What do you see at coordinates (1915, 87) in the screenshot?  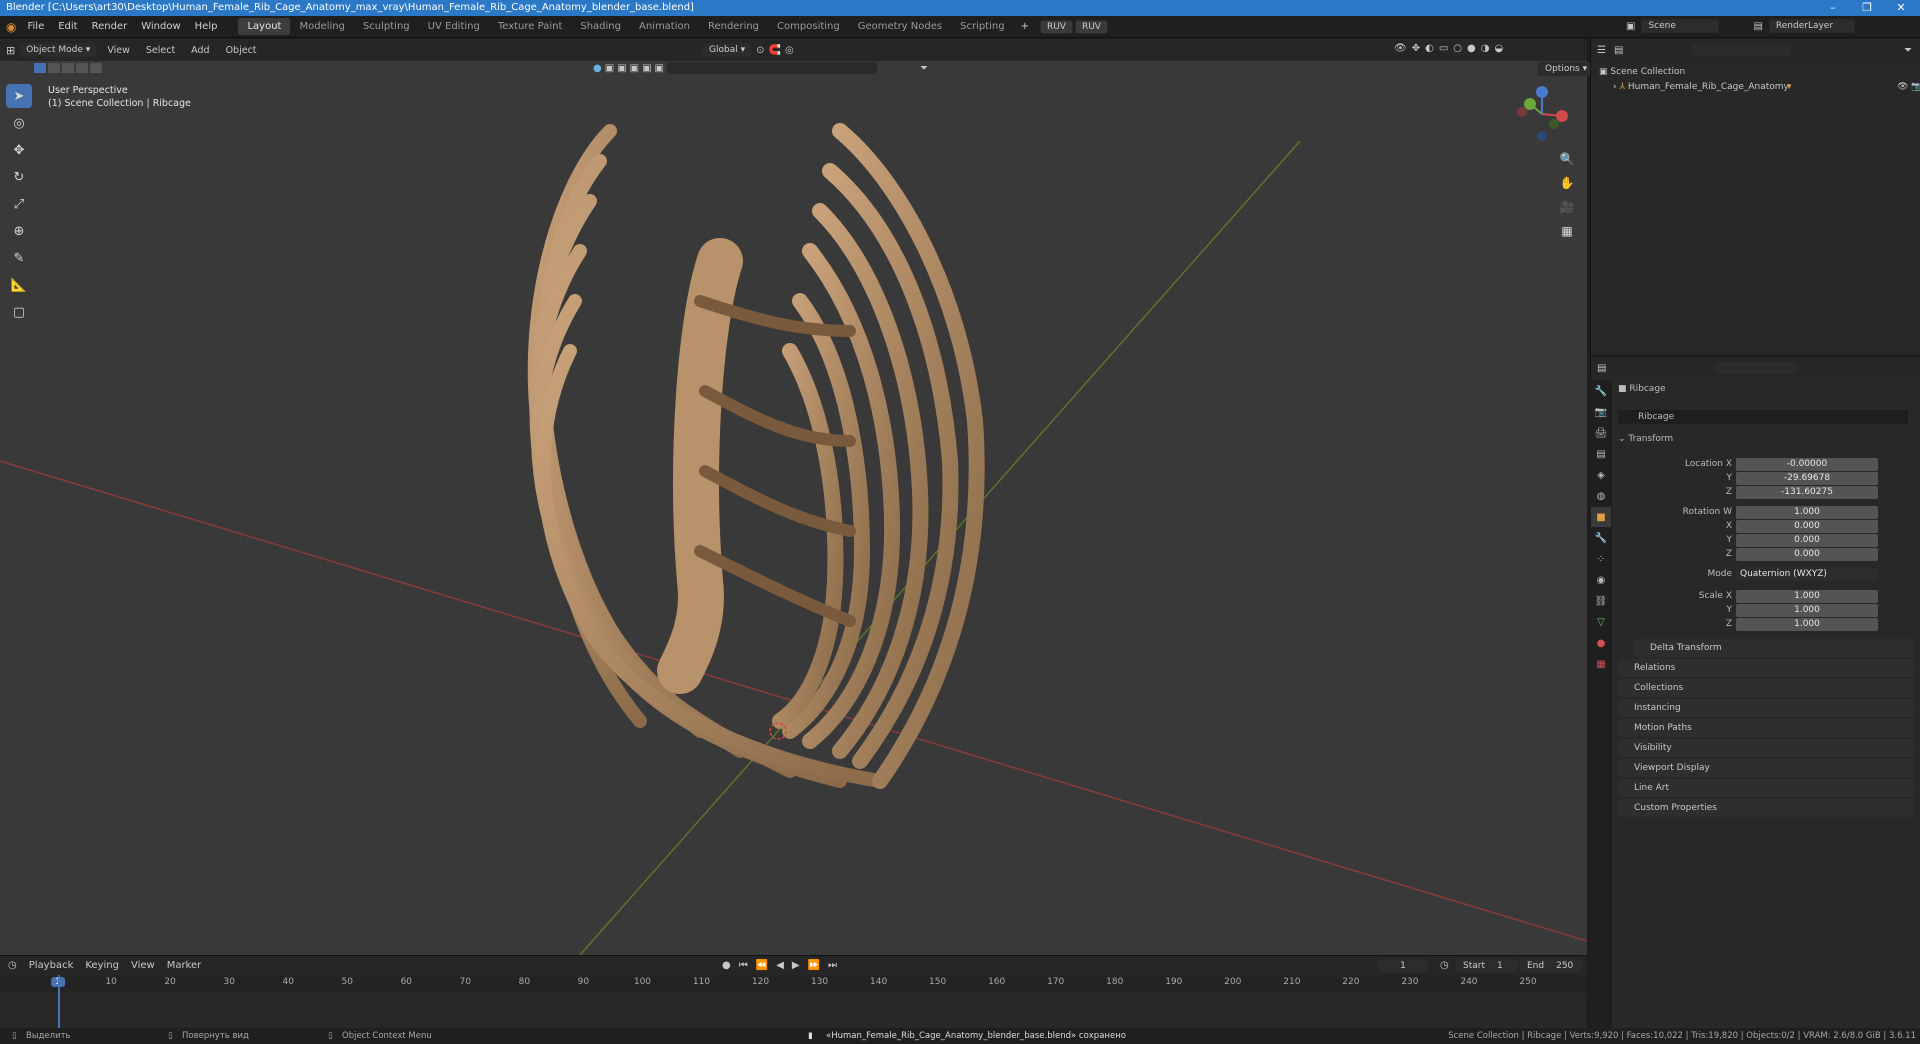 I see `render-camera-icon: 📷` at bounding box center [1915, 87].